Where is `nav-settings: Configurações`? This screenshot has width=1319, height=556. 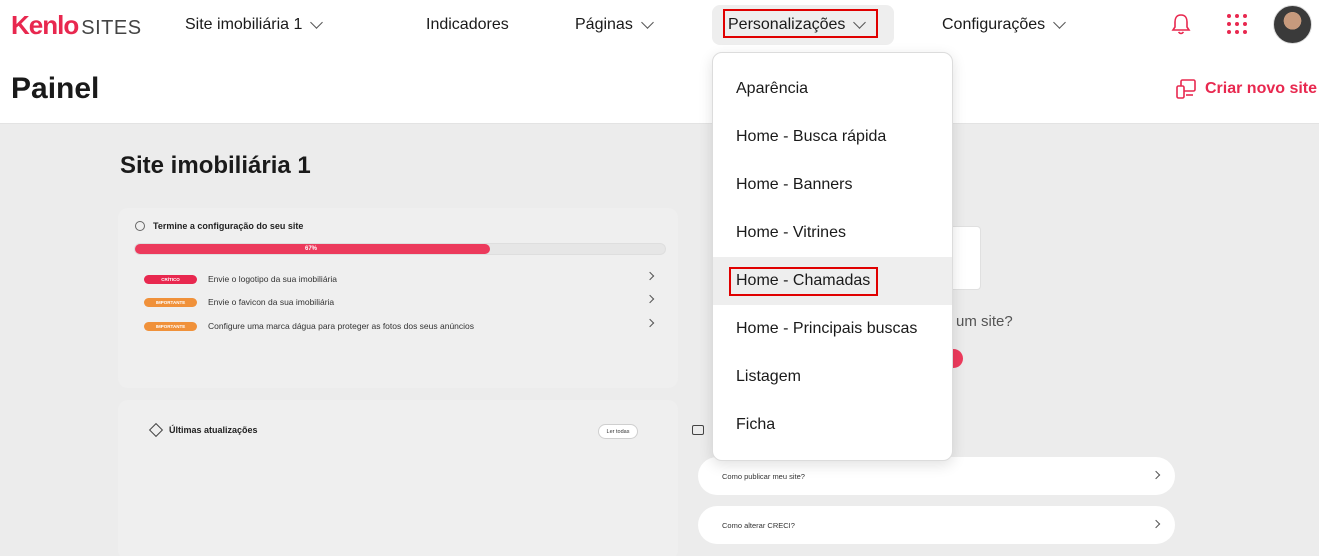
nav-settings: Configurações is located at coordinates (1004, 25).